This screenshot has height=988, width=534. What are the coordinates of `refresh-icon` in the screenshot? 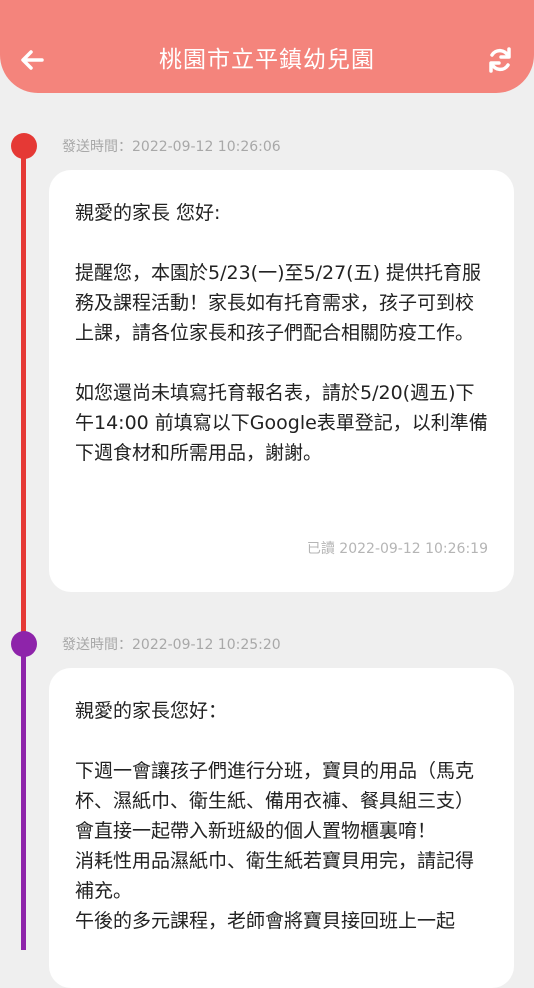 It's located at (500, 60).